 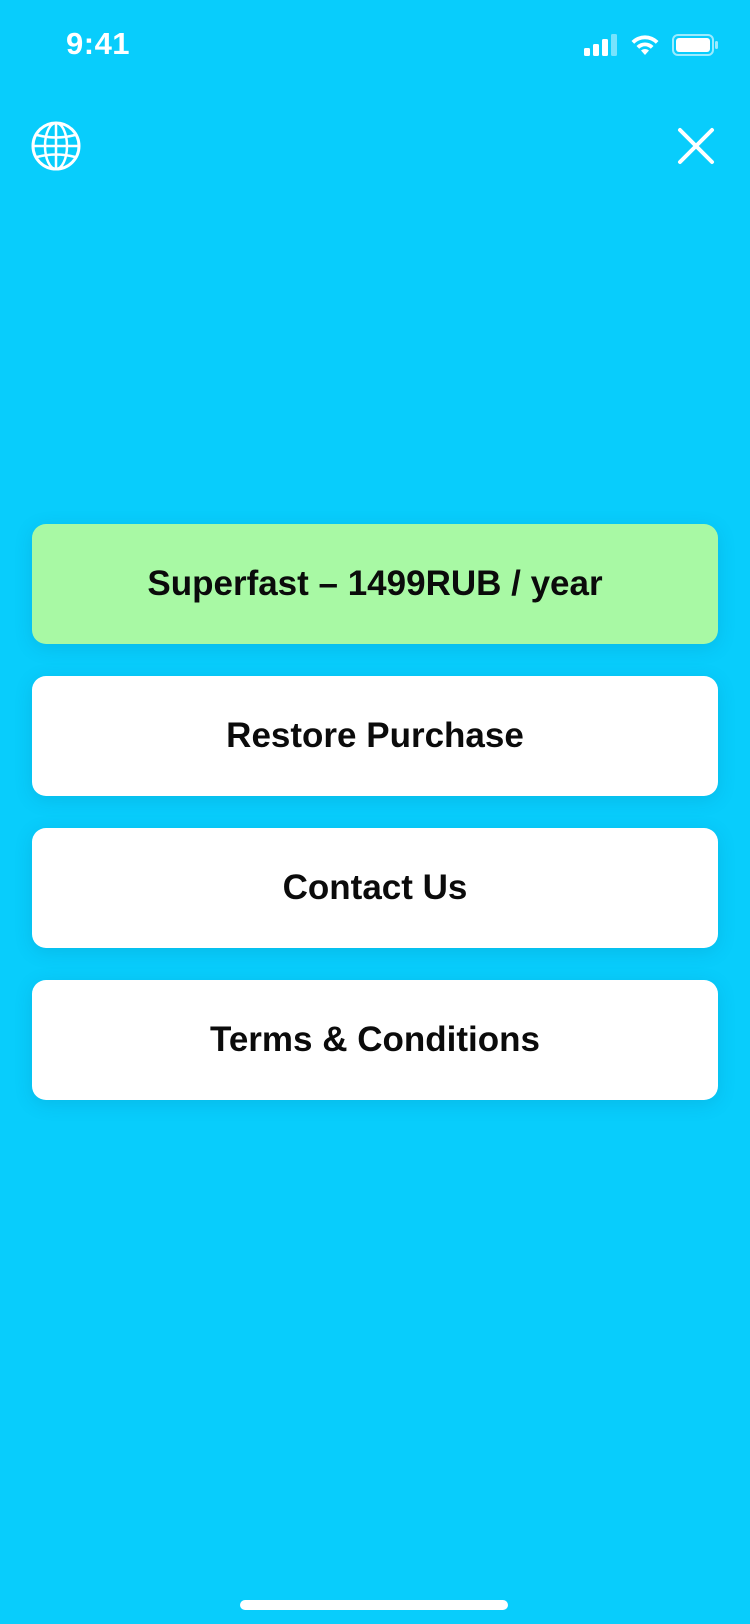 What do you see at coordinates (374, 1605) in the screenshot?
I see `home-indicator` at bounding box center [374, 1605].